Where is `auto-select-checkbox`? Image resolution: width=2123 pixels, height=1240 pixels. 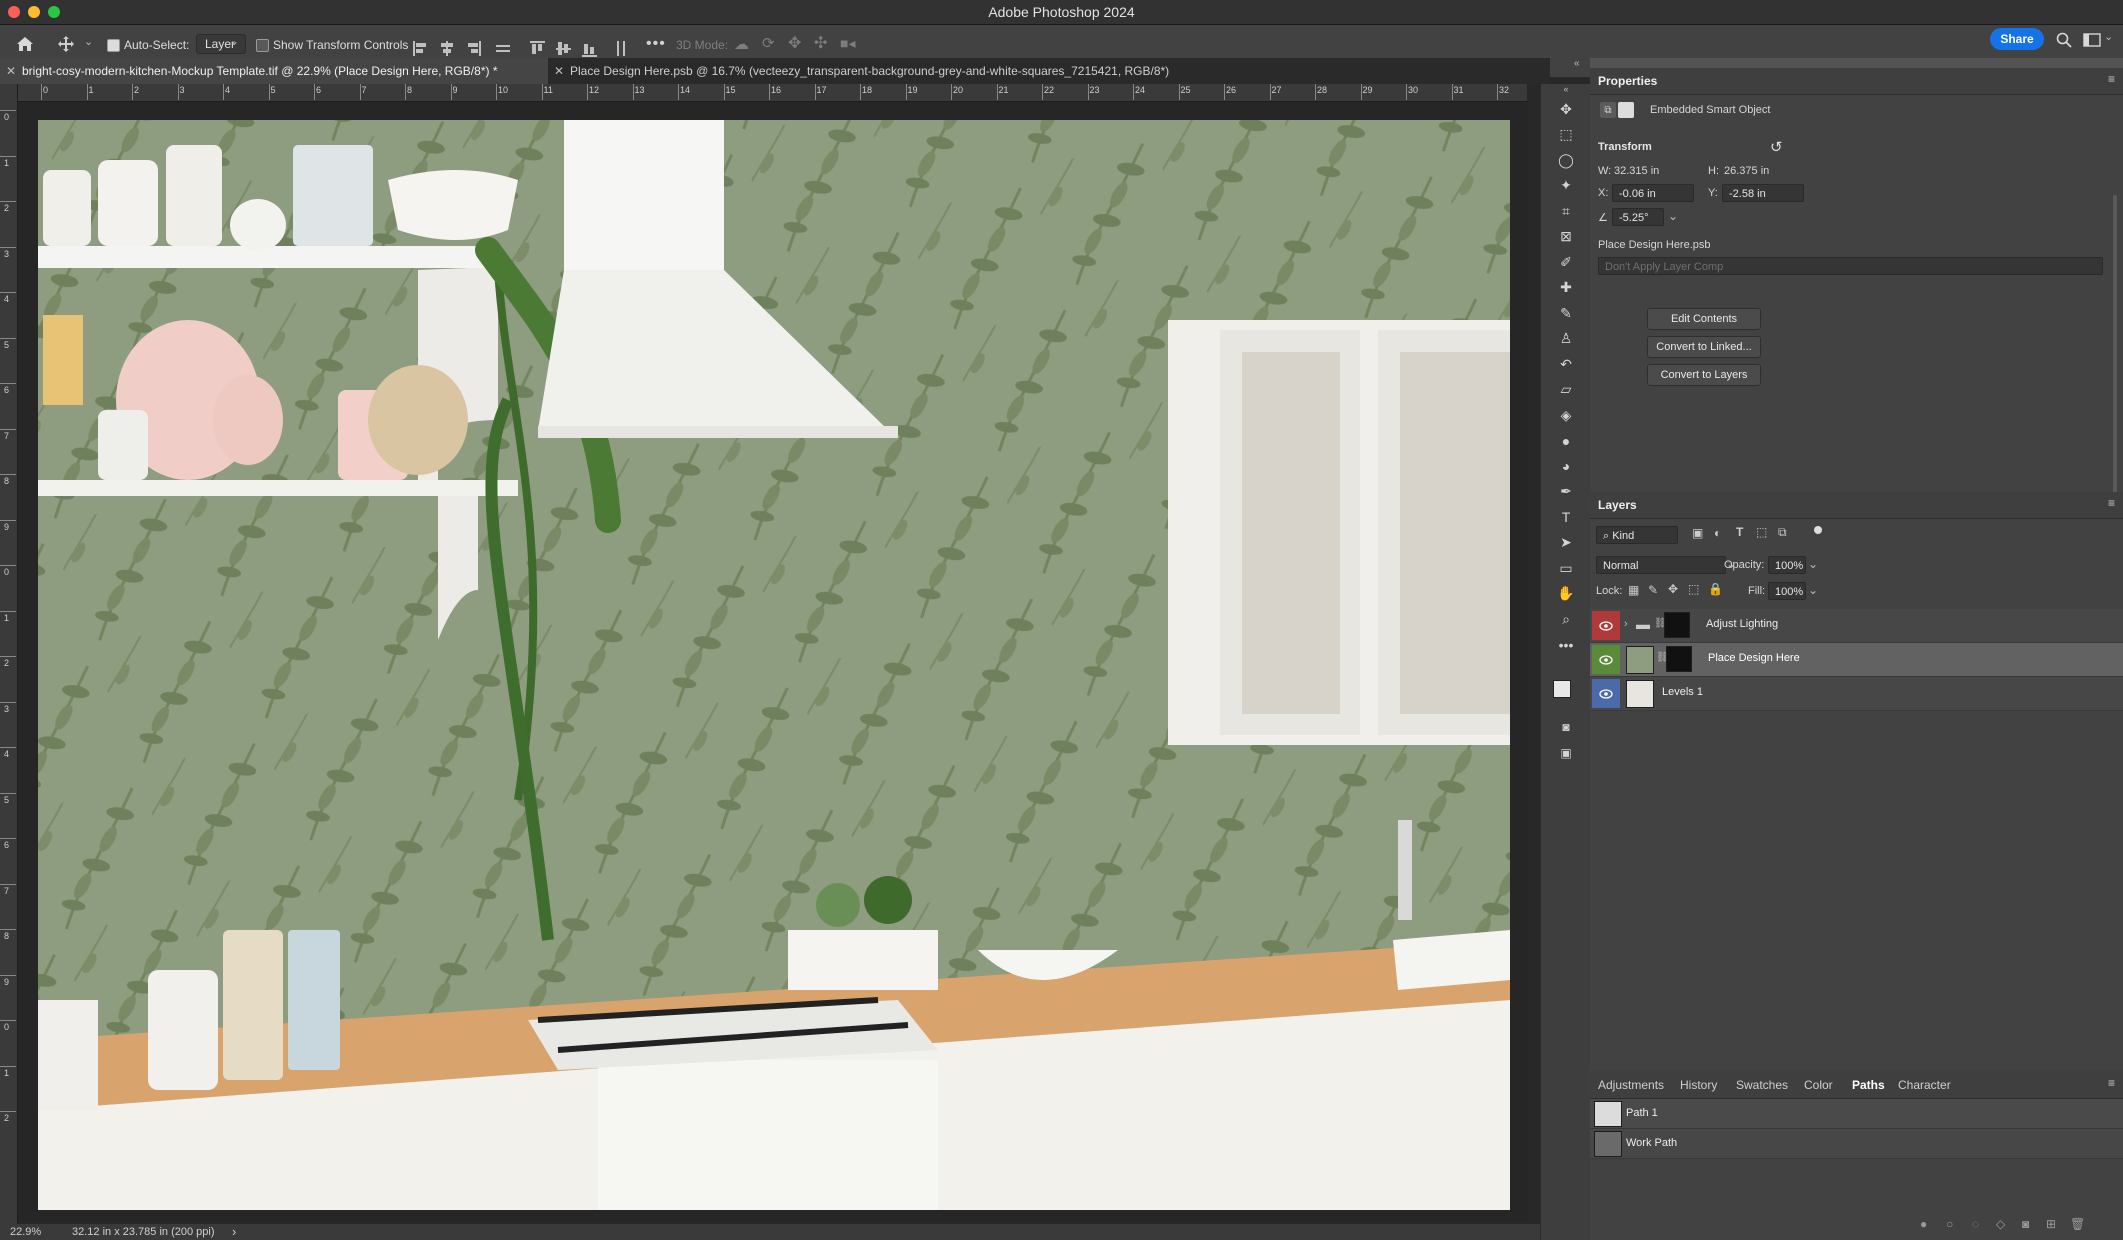 auto-select-checkbox is located at coordinates (113, 45).